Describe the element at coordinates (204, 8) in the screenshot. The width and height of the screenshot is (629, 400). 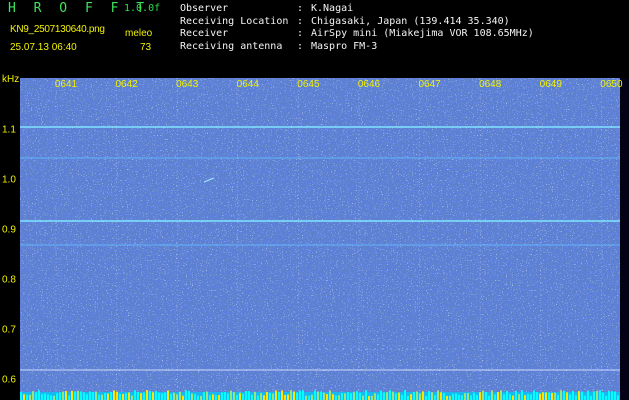
I see `info-key: Observer` at that location.